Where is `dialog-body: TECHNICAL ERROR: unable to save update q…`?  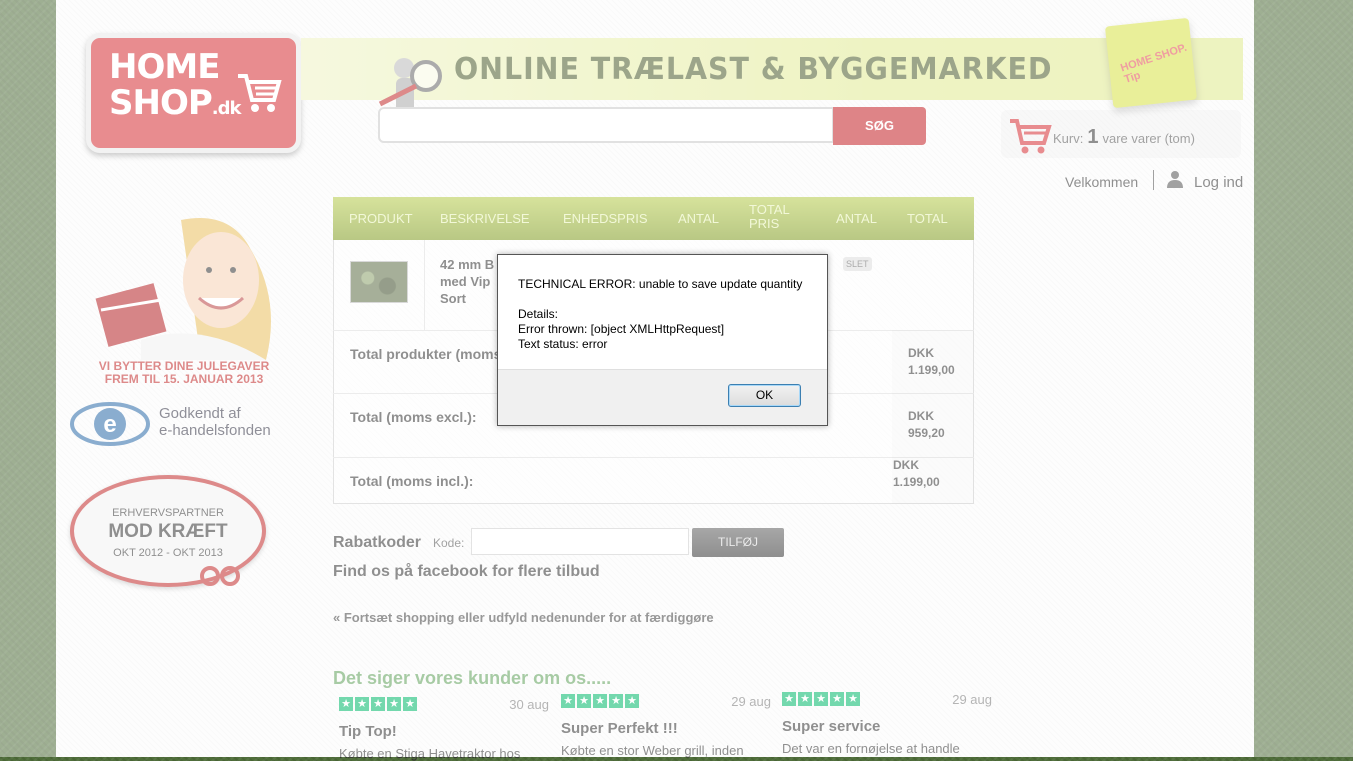
dialog-body: TECHNICAL ERROR: unable to save update q… is located at coordinates (662, 313).